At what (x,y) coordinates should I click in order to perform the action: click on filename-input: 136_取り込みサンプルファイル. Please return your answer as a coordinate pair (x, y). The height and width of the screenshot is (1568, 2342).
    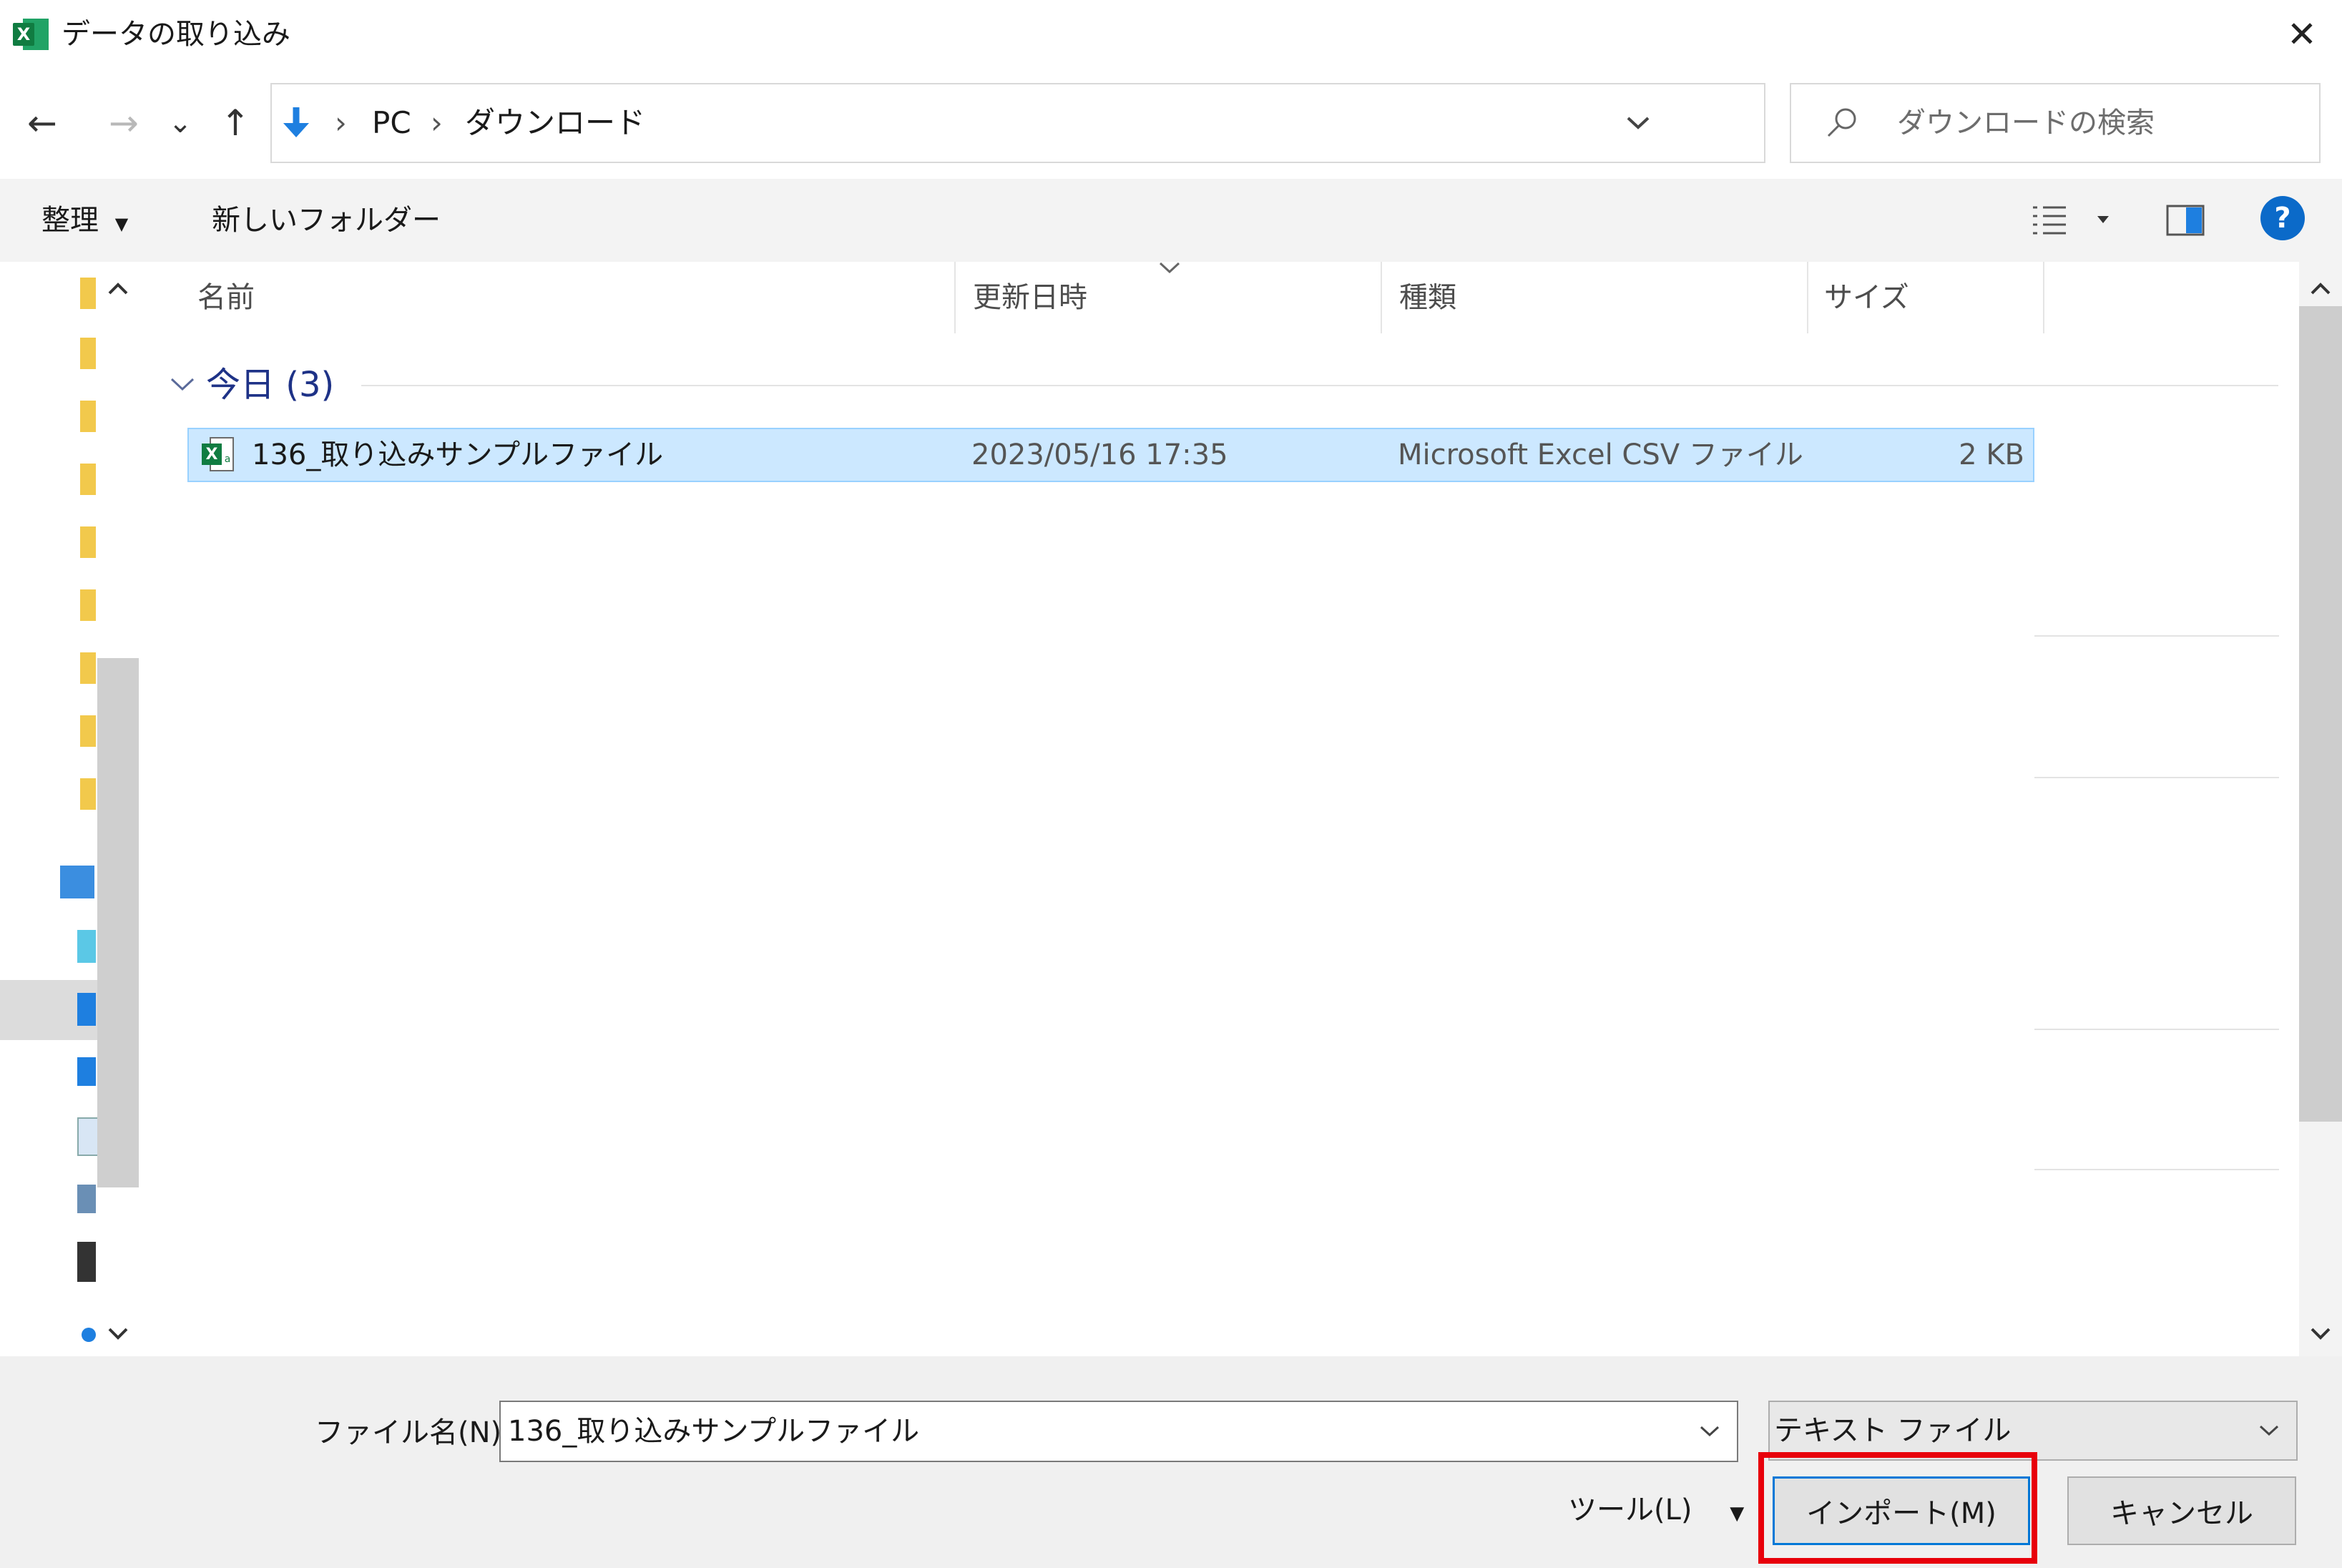
    Looking at the image, I should click on (1118, 1432).